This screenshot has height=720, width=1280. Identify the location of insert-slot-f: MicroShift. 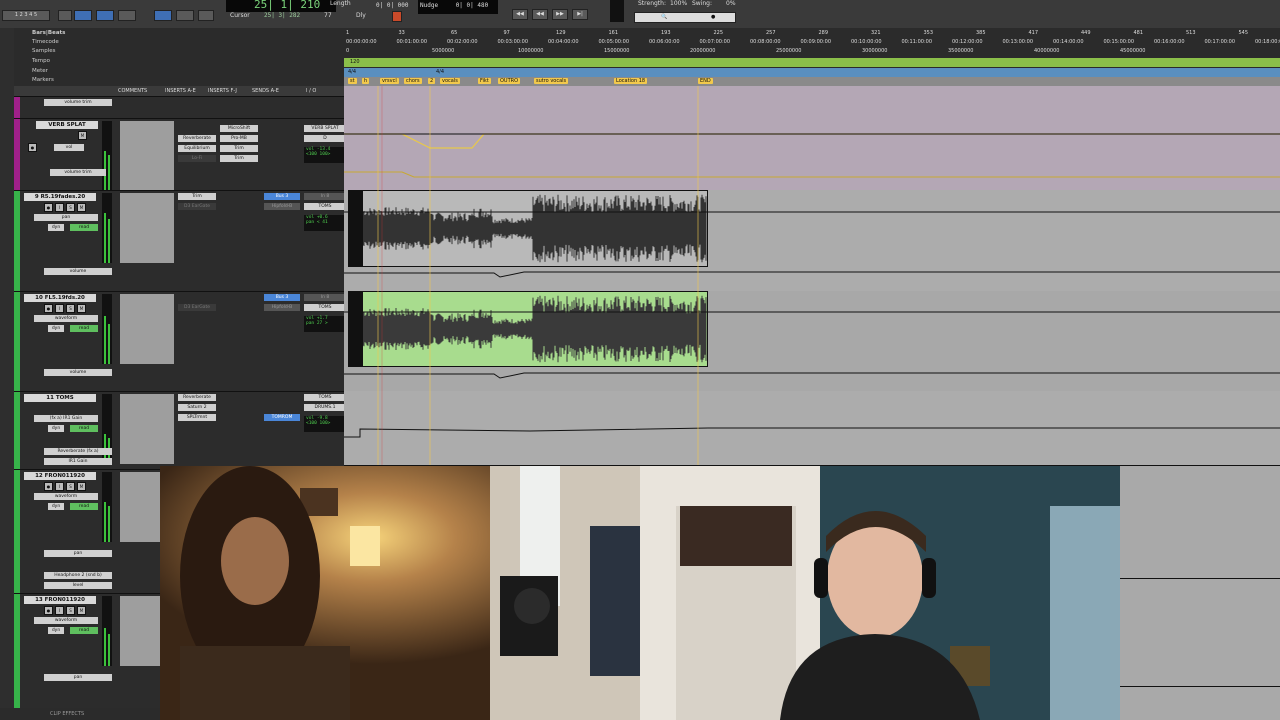
(239, 128).